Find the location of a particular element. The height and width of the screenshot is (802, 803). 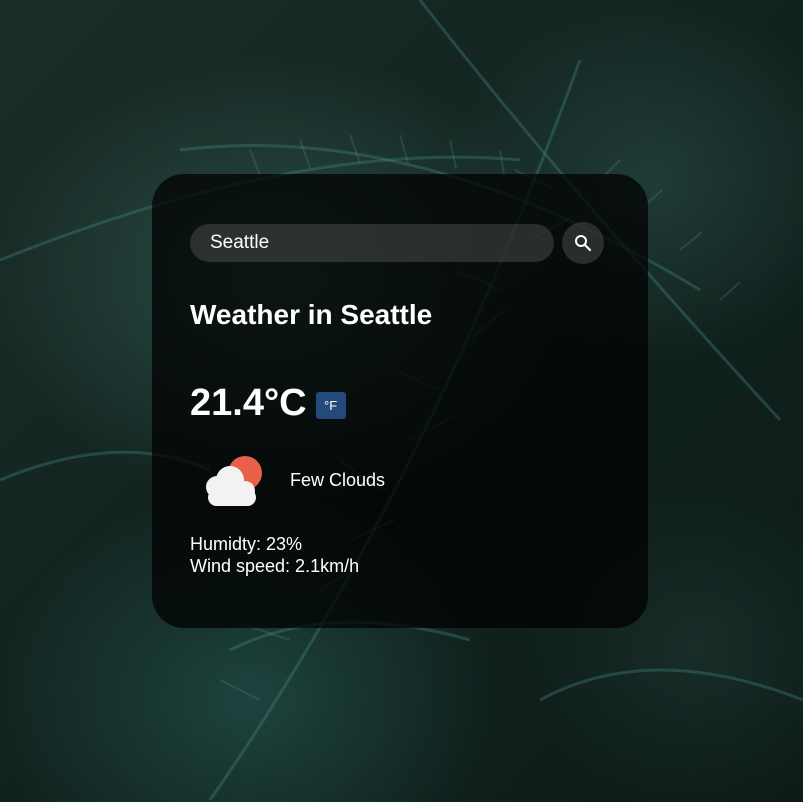

weather-details: Humidty: 23% Wind speed: 2.1km/h is located at coordinates (400, 555).